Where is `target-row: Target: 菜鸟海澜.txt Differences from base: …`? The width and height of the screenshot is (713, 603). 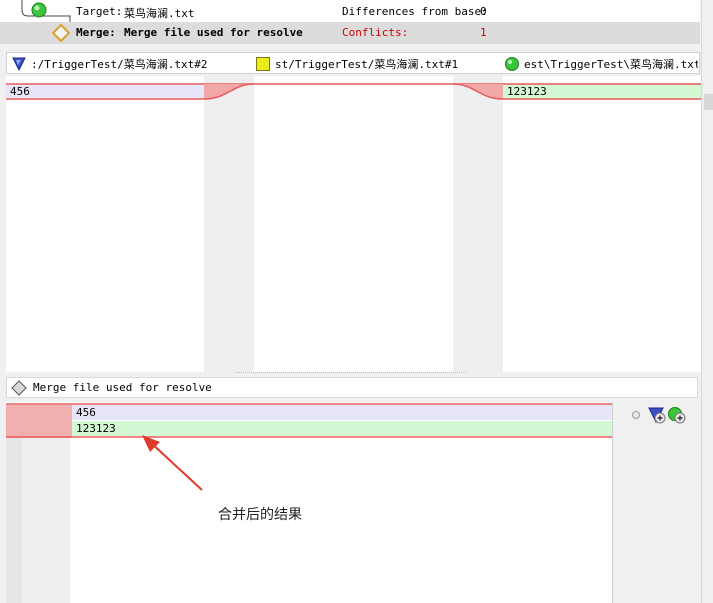
target-row: Target: 菜鸟海澜.txt Differences from base: … is located at coordinates (350, 16).